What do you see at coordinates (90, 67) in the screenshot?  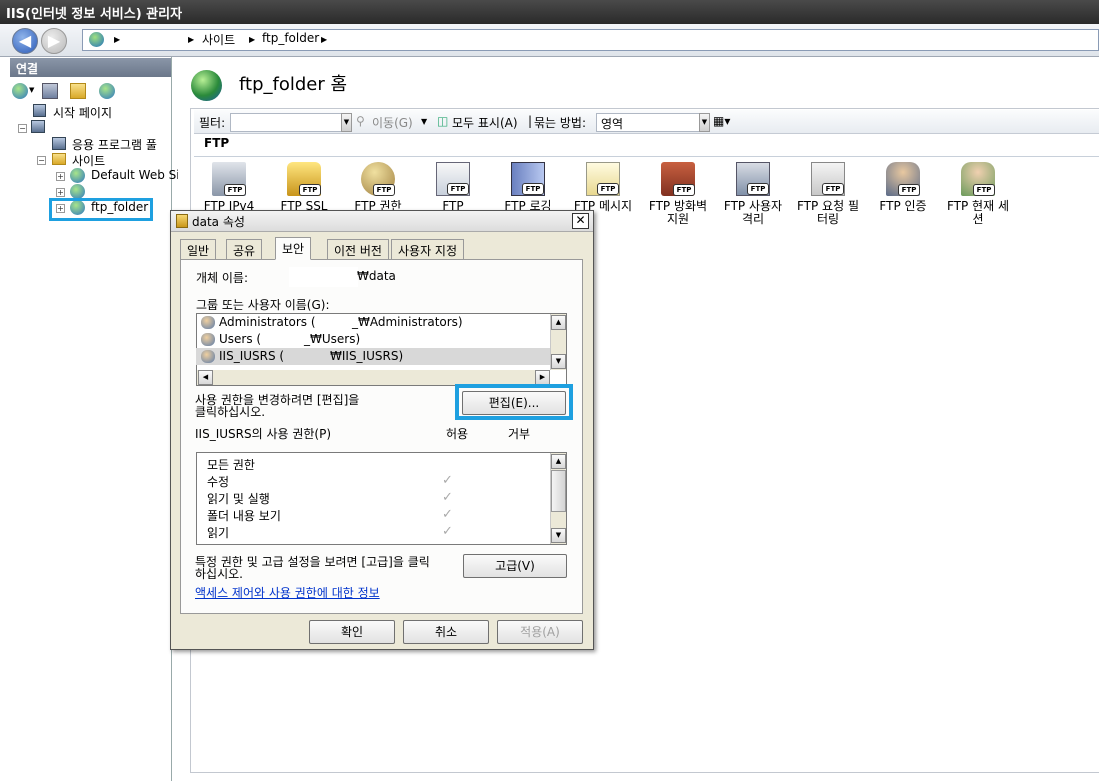 I see `connections-header: 연결` at bounding box center [90, 67].